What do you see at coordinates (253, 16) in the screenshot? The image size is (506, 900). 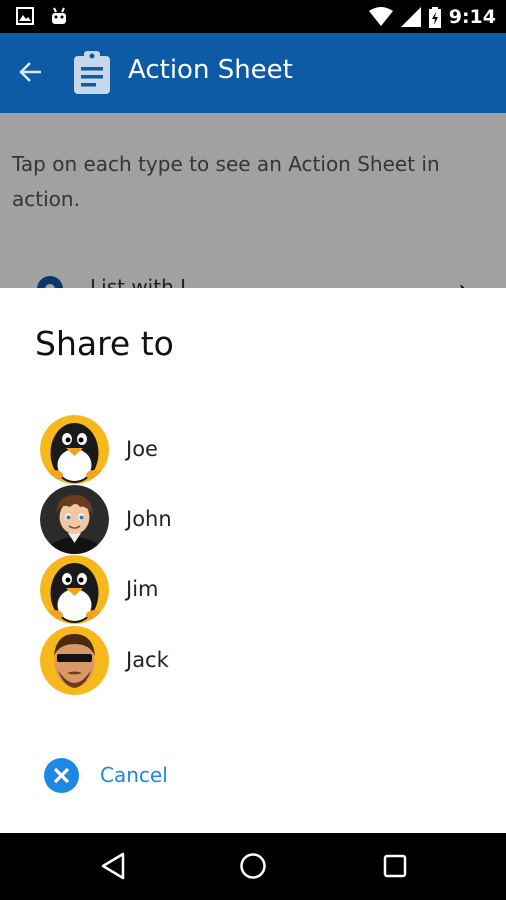 I see `status-bar: 9:14` at bounding box center [253, 16].